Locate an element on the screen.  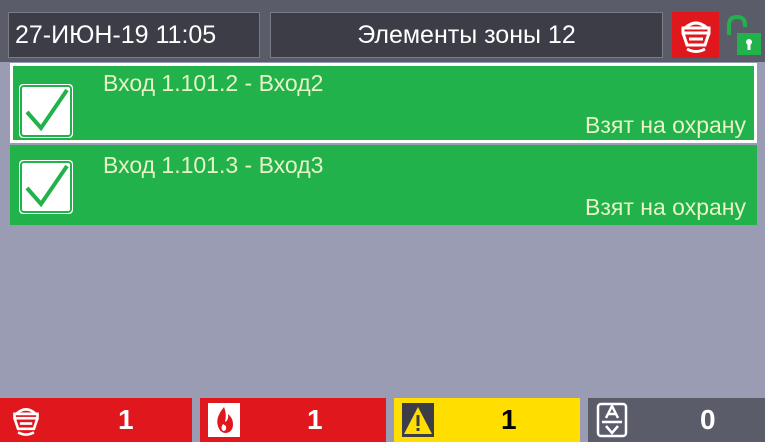
top-bar: 27-ИЮН-19 11:05 Элементы зоны 12 is located at coordinates (382, 31).